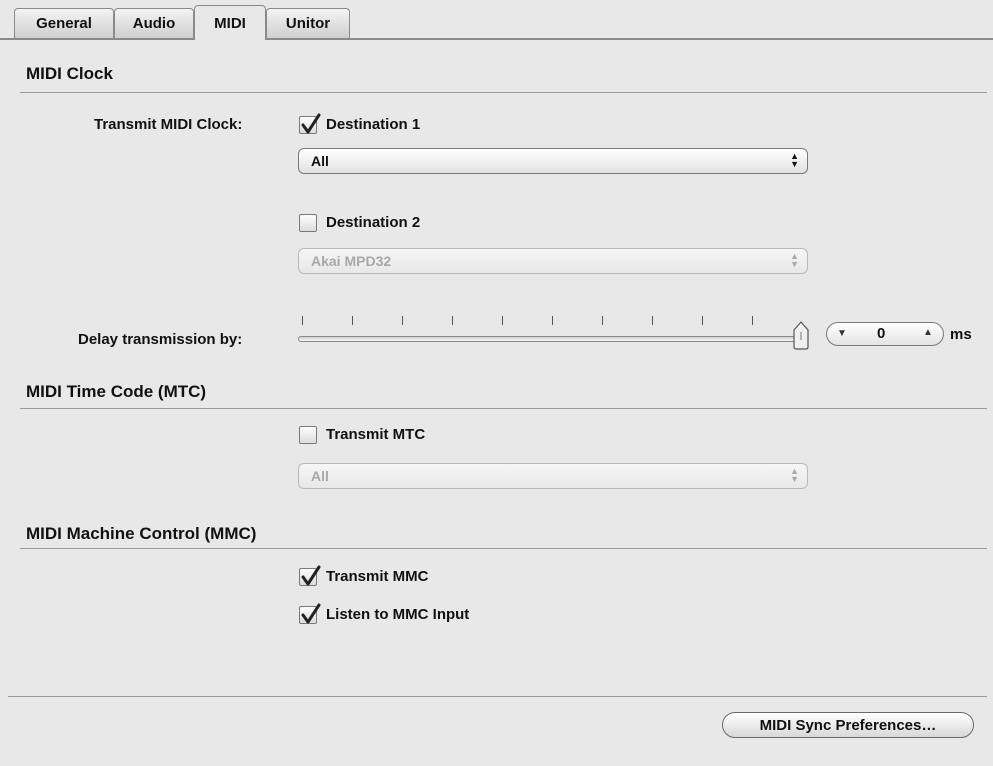 The height and width of the screenshot is (766, 993). Describe the element at coordinates (308, 23) in the screenshot. I see `tab-unitor: Unitor` at that location.